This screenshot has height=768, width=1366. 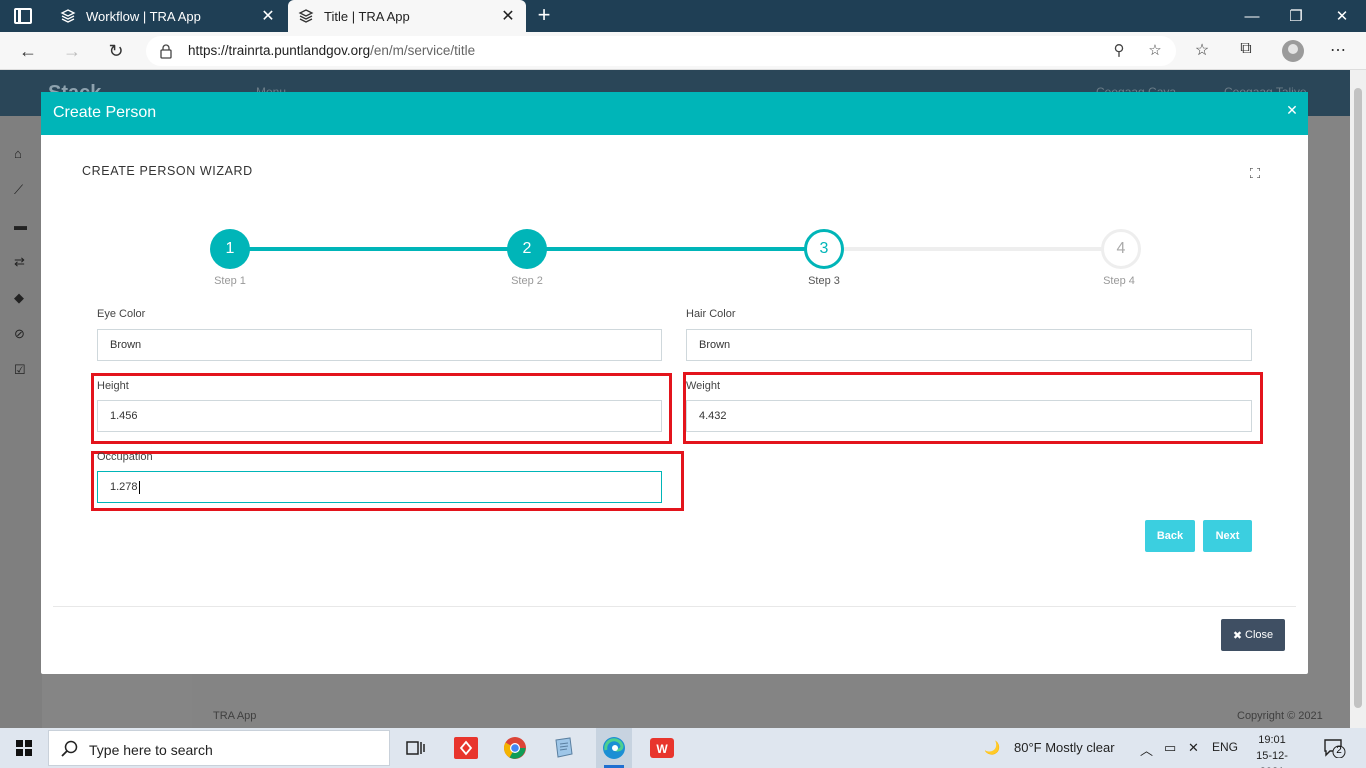 I want to click on step-1-label: Step 1, so click(x=230, y=281).